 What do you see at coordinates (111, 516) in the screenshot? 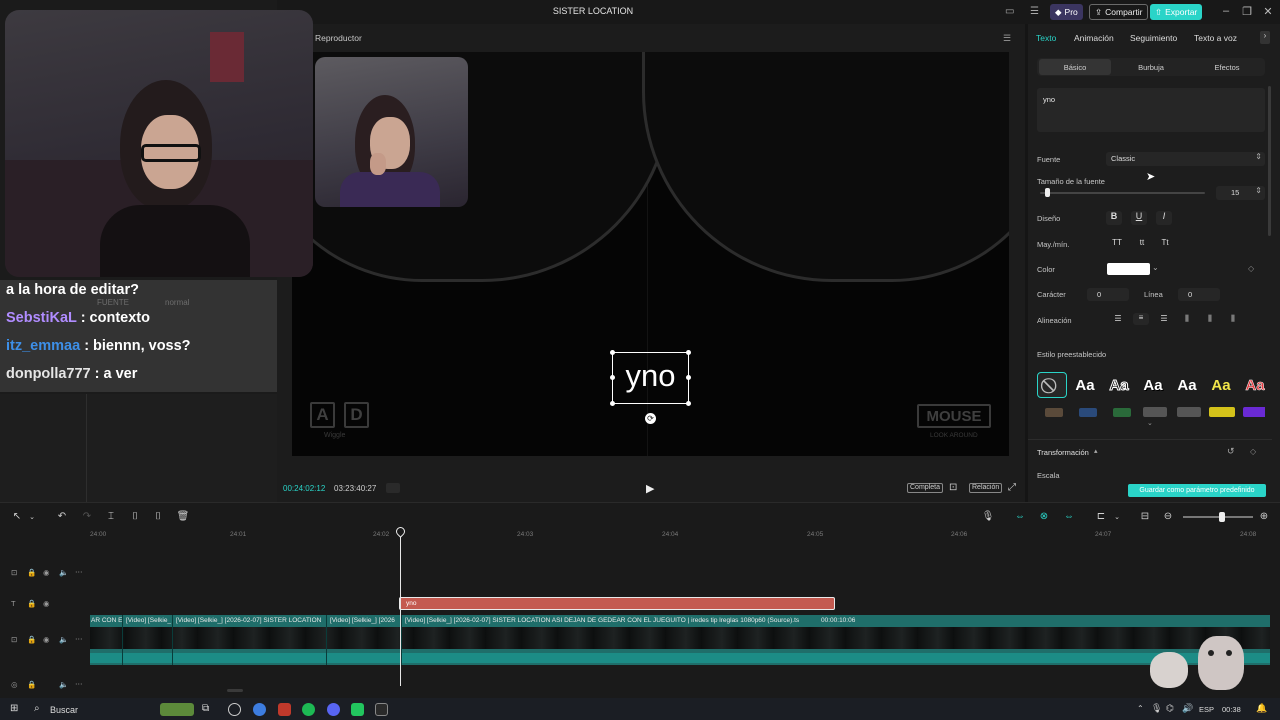
I see `split-icon: ⌶` at bounding box center [111, 516].